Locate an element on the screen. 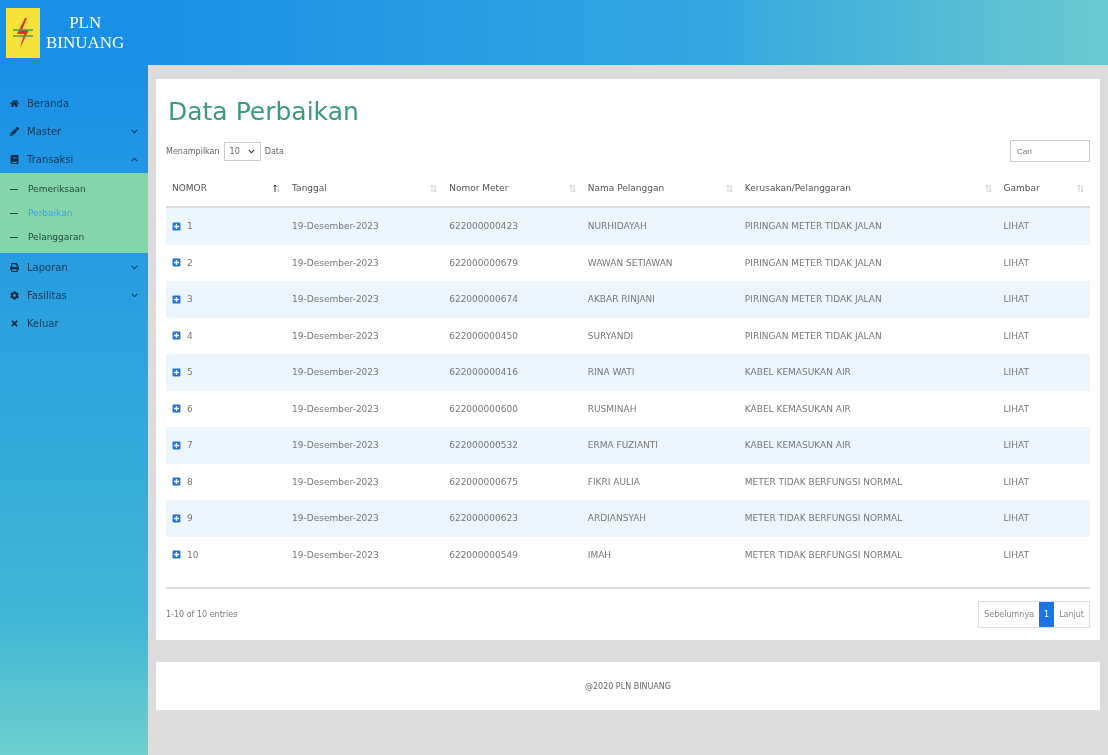 The image size is (1108, 755). page-button: 1 is located at coordinates (1047, 614).